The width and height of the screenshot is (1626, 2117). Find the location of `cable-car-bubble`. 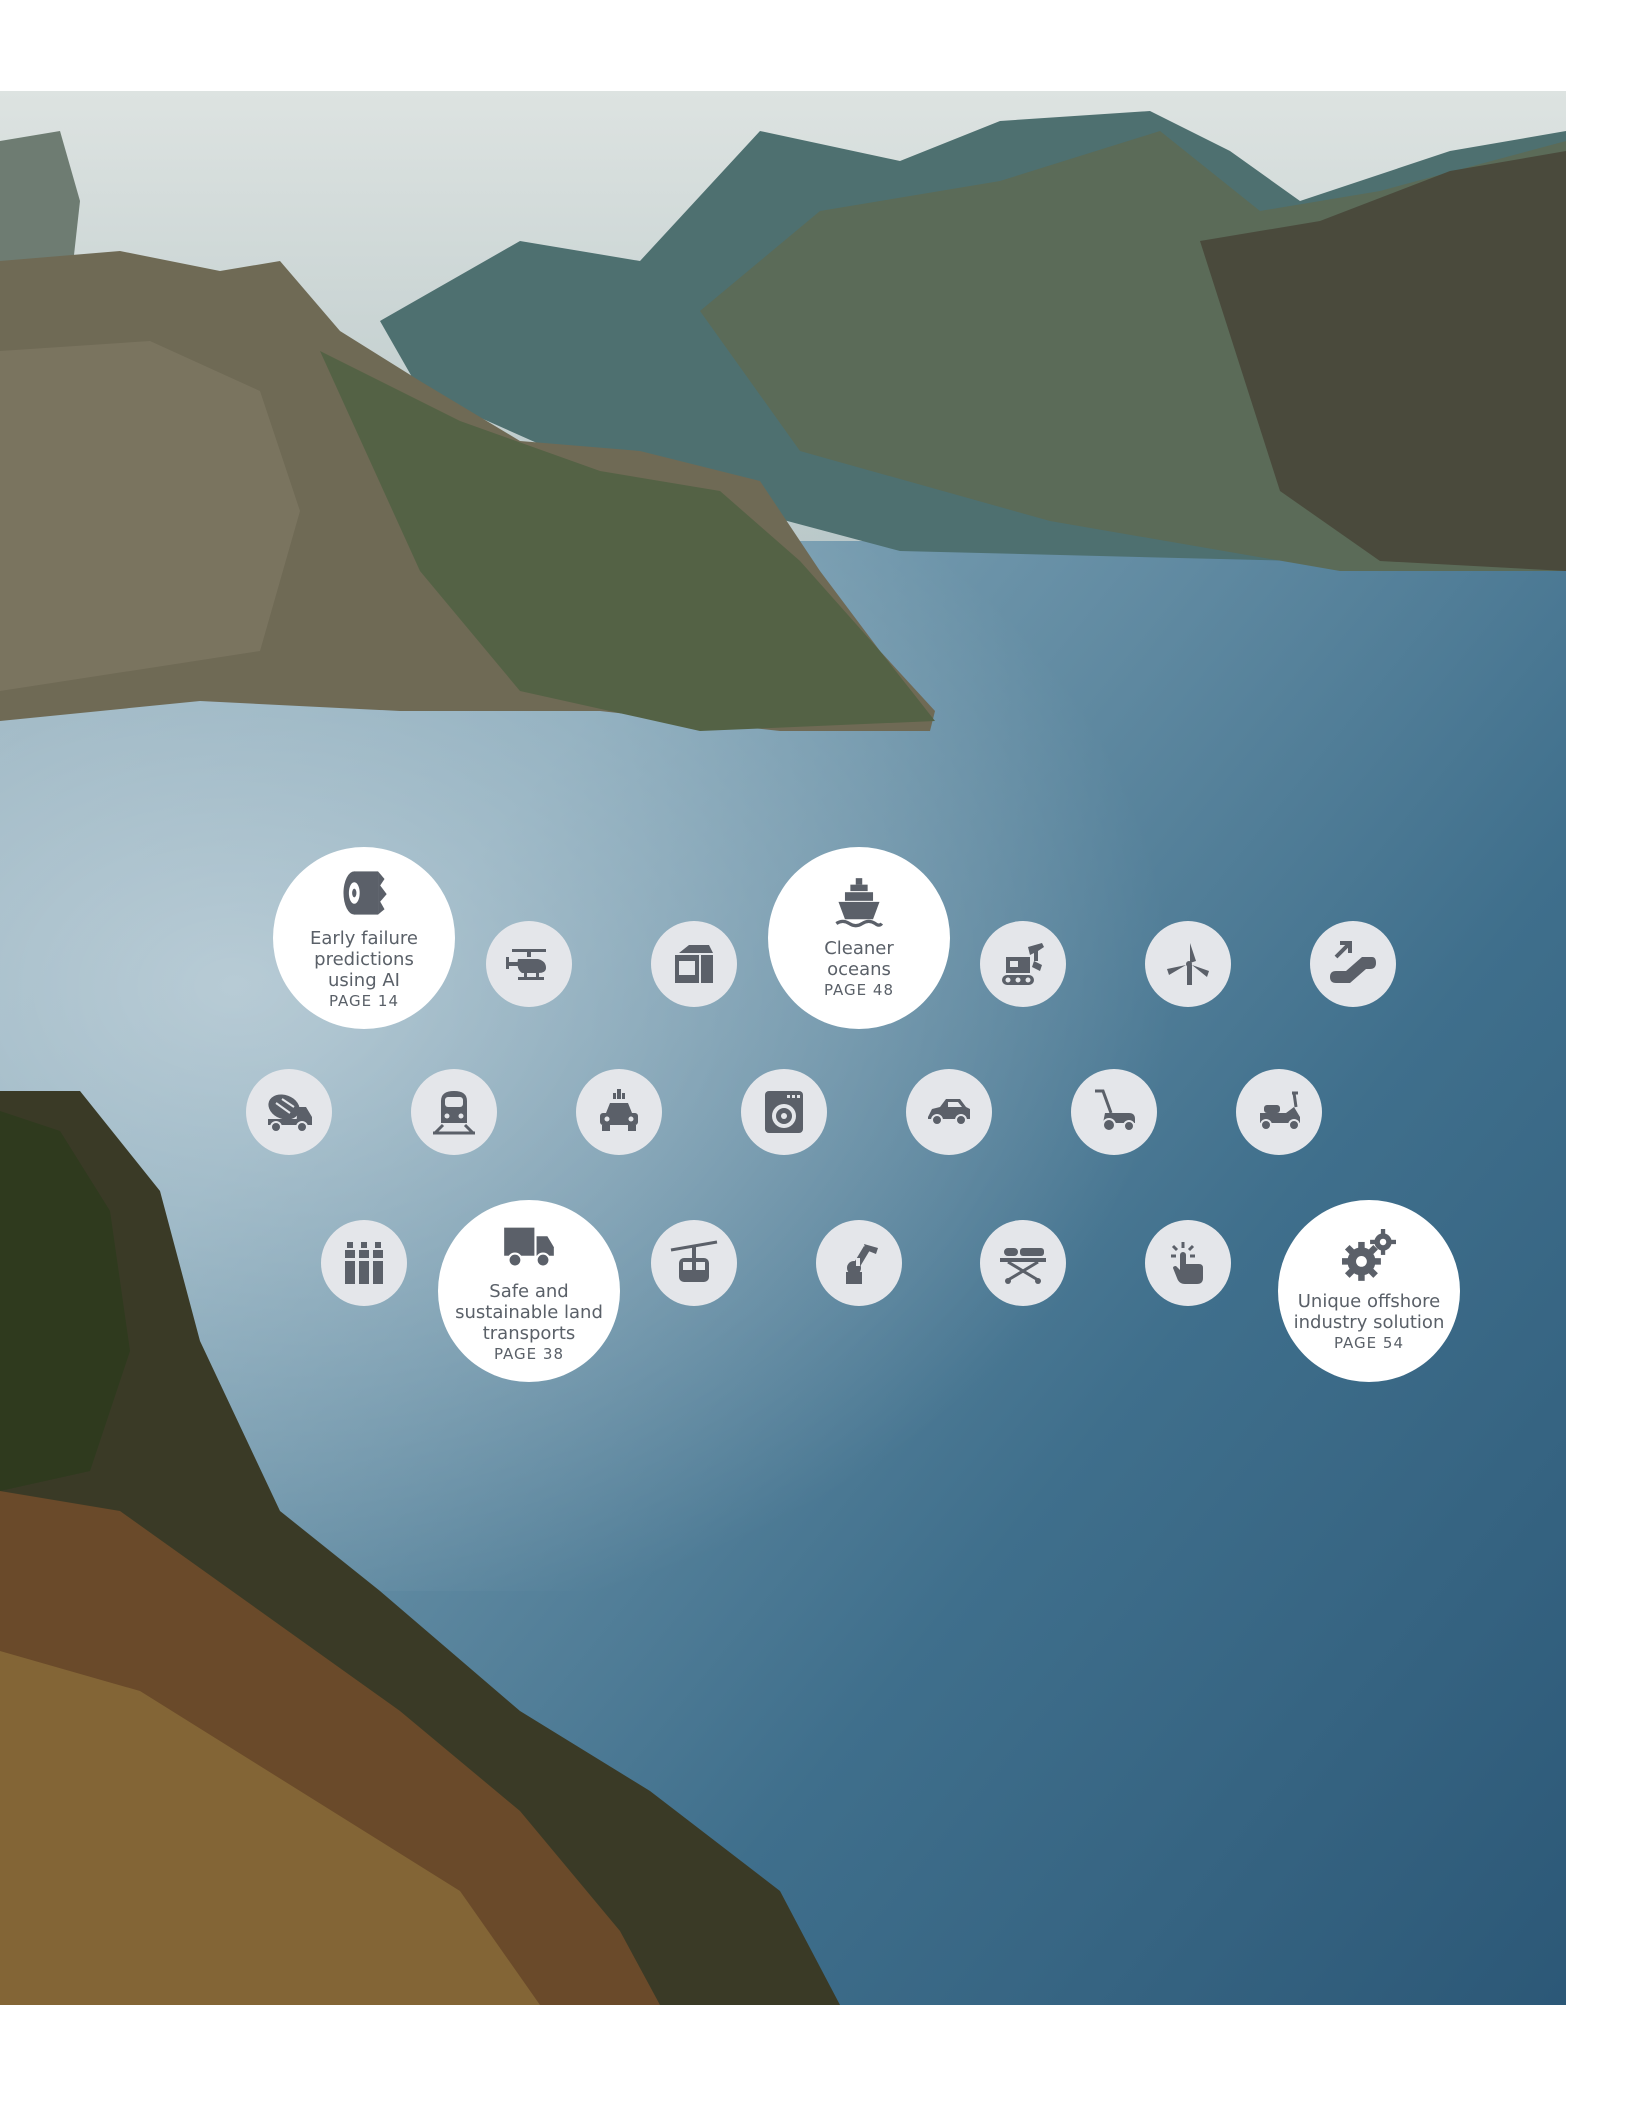

cable-car-bubble is located at coordinates (694, 1263).